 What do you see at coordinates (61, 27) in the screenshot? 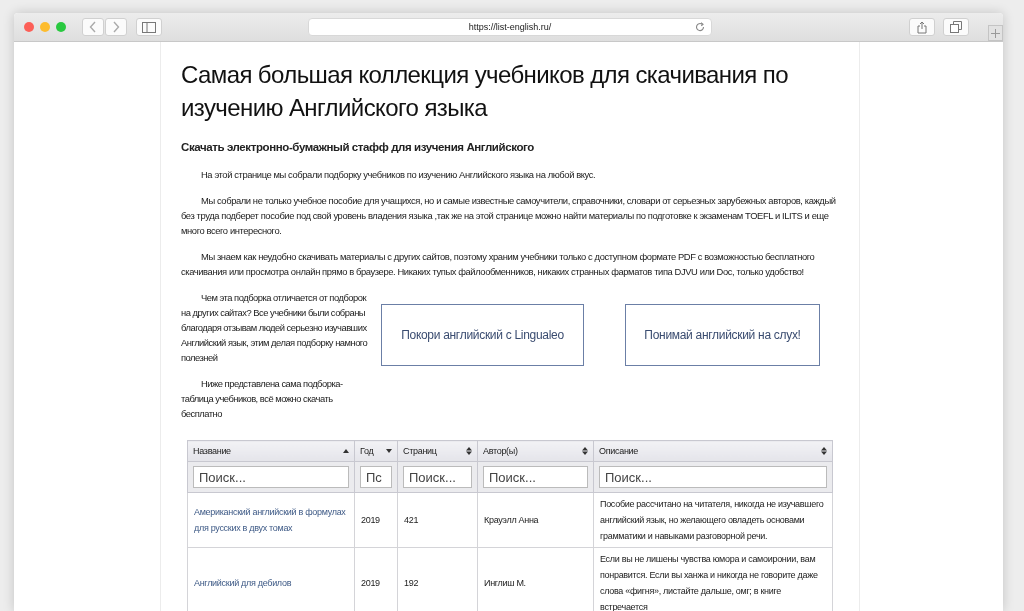
I see `zoom-button` at bounding box center [61, 27].